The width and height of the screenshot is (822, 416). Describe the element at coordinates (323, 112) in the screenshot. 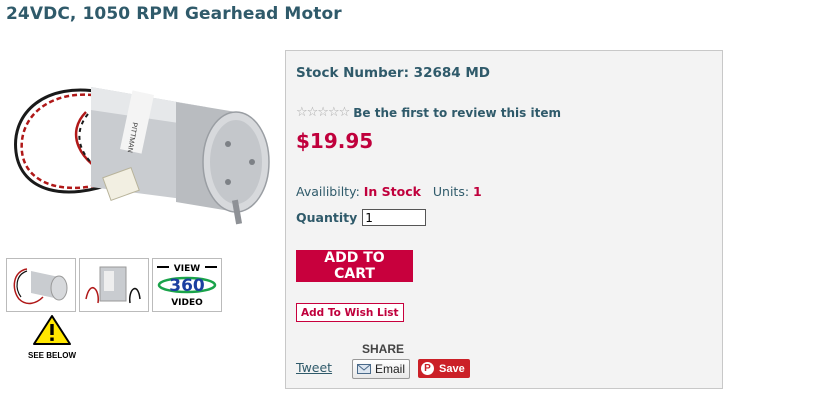

I see `rating-stars-icon: ☆☆☆☆☆` at that location.